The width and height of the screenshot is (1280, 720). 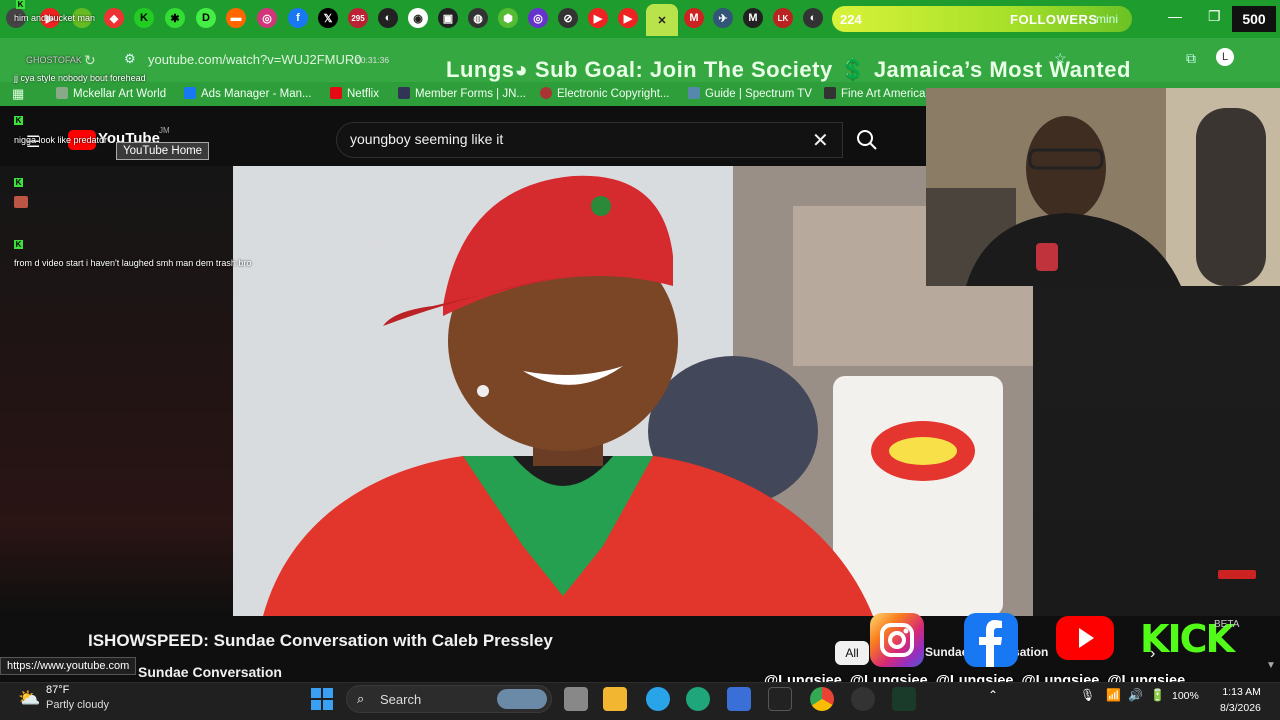 What do you see at coordinates (851, 19) in the screenshot?
I see `followers-count: 224` at bounding box center [851, 19].